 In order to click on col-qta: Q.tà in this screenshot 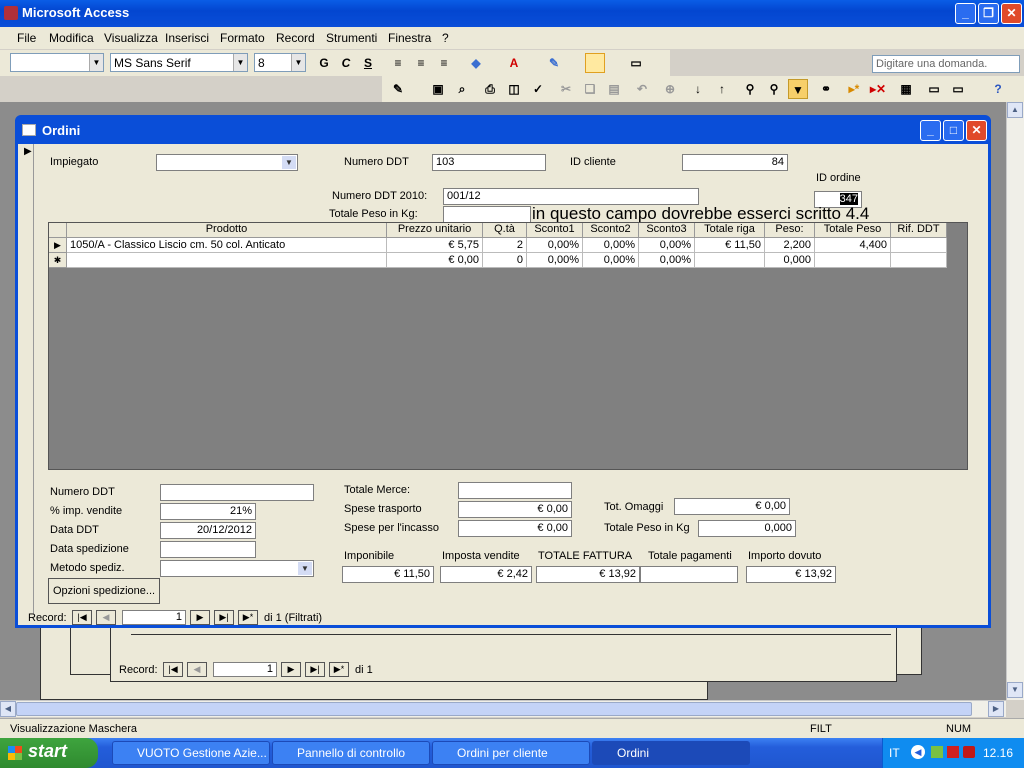, I will do `click(505, 230)`.